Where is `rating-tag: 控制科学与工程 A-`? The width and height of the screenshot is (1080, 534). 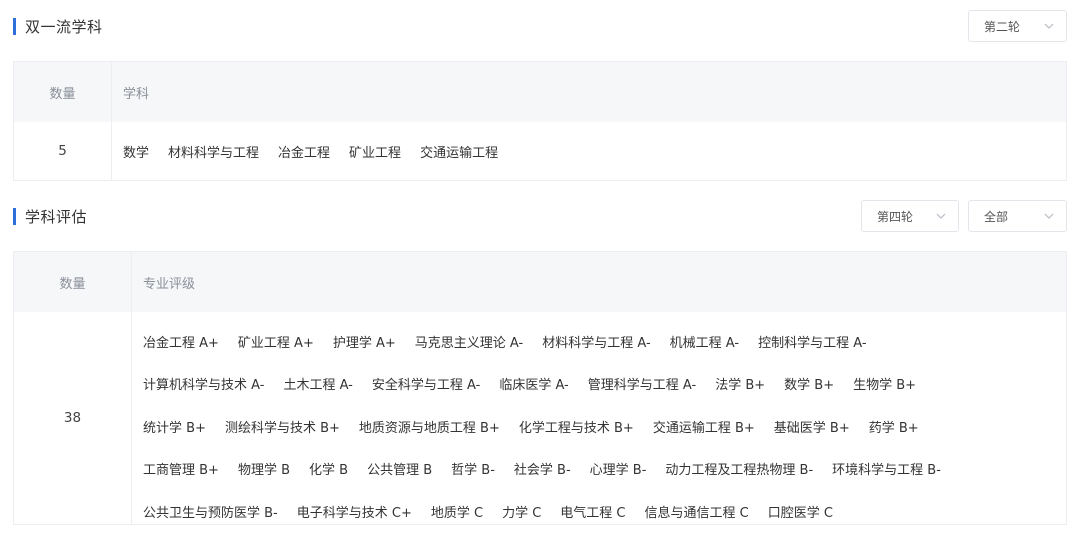
rating-tag: 控制科学与工程 A- is located at coordinates (812, 343).